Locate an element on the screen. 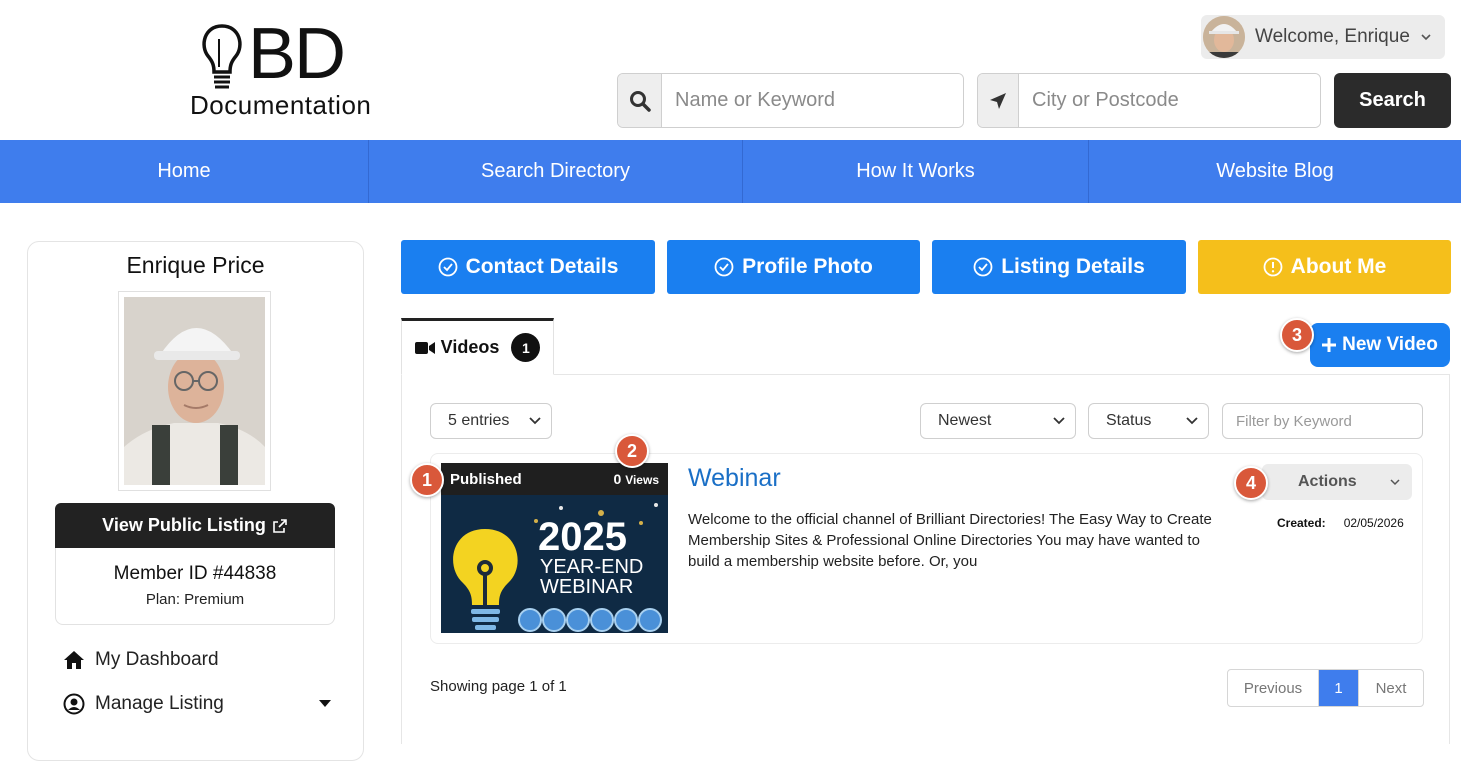 The width and height of the screenshot is (1461, 761). sidebar-item-label: My Dashboard is located at coordinates (157, 659).